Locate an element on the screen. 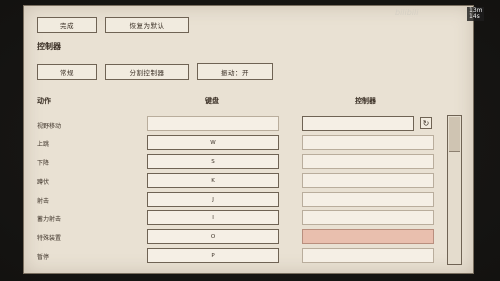 The image size is (500, 281). keyboard-binding-jump: W is located at coordinates (213, 142).